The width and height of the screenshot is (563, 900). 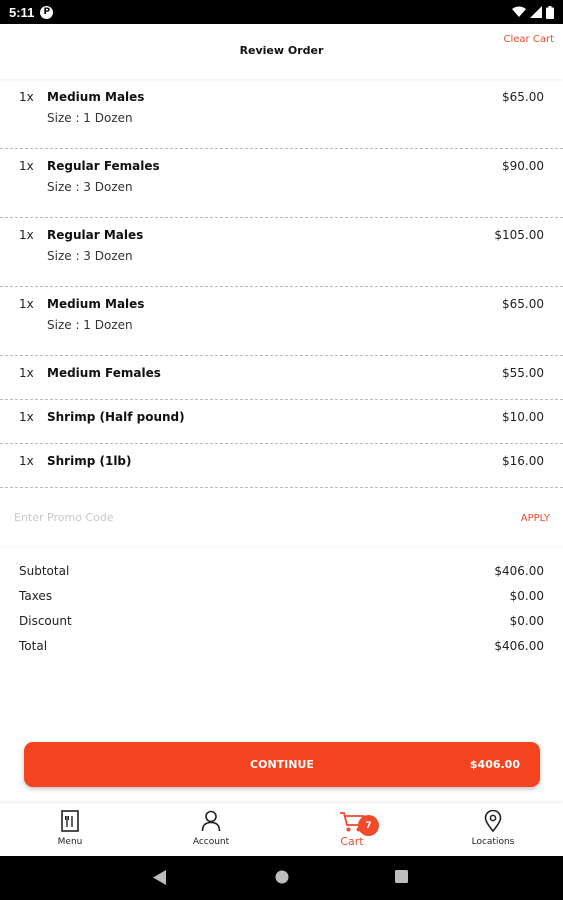 What do you see at coordinates (550, 12) in the screenshot?
I see `battery-icon` at bounding box center [550, 12].